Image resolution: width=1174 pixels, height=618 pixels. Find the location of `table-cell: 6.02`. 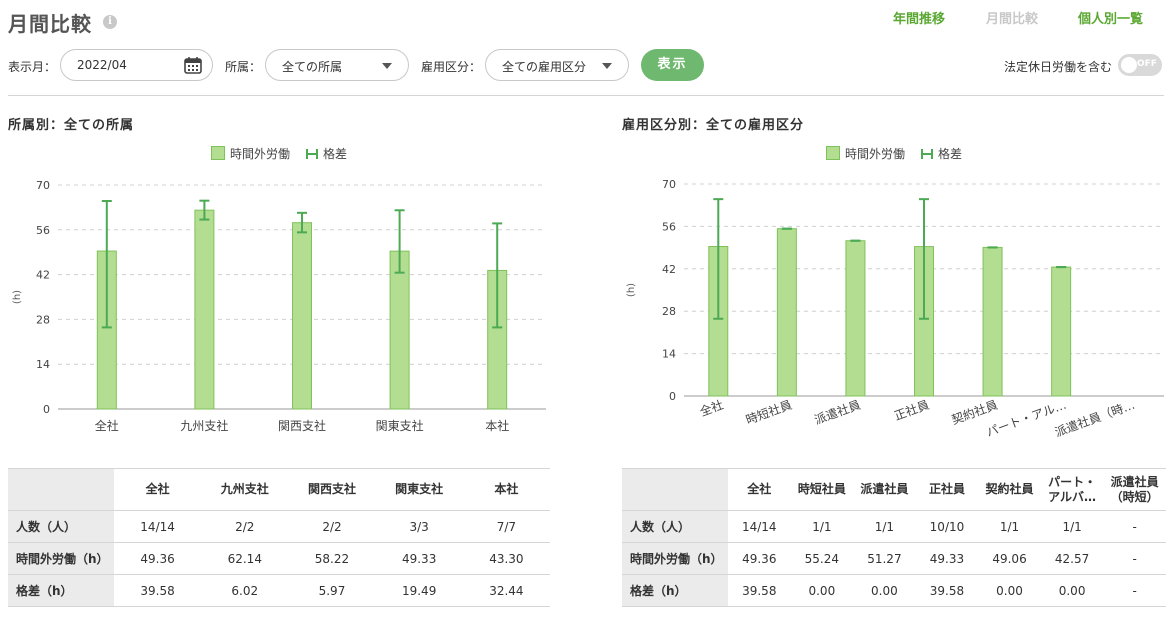

table-cell: 6.02 is located at coordinates (245, 590).